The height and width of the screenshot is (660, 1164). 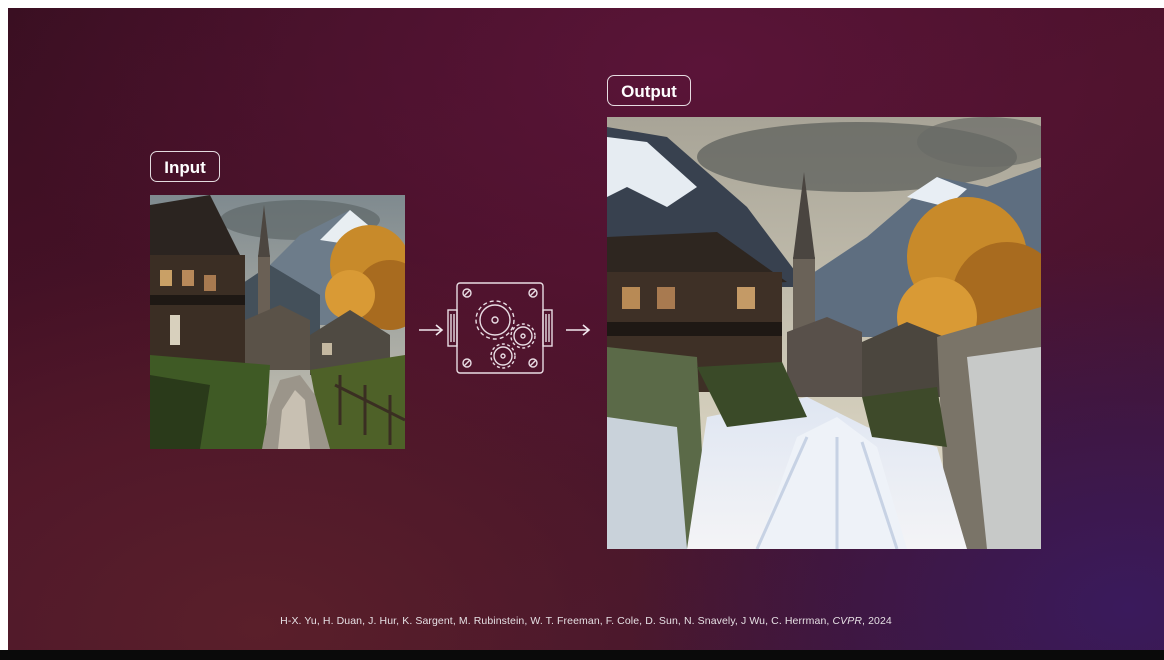 What do you see at coordinates (847, 621) in the screenshot?
I see `citation-venue: CVPR` at bounding box center [847, 621].